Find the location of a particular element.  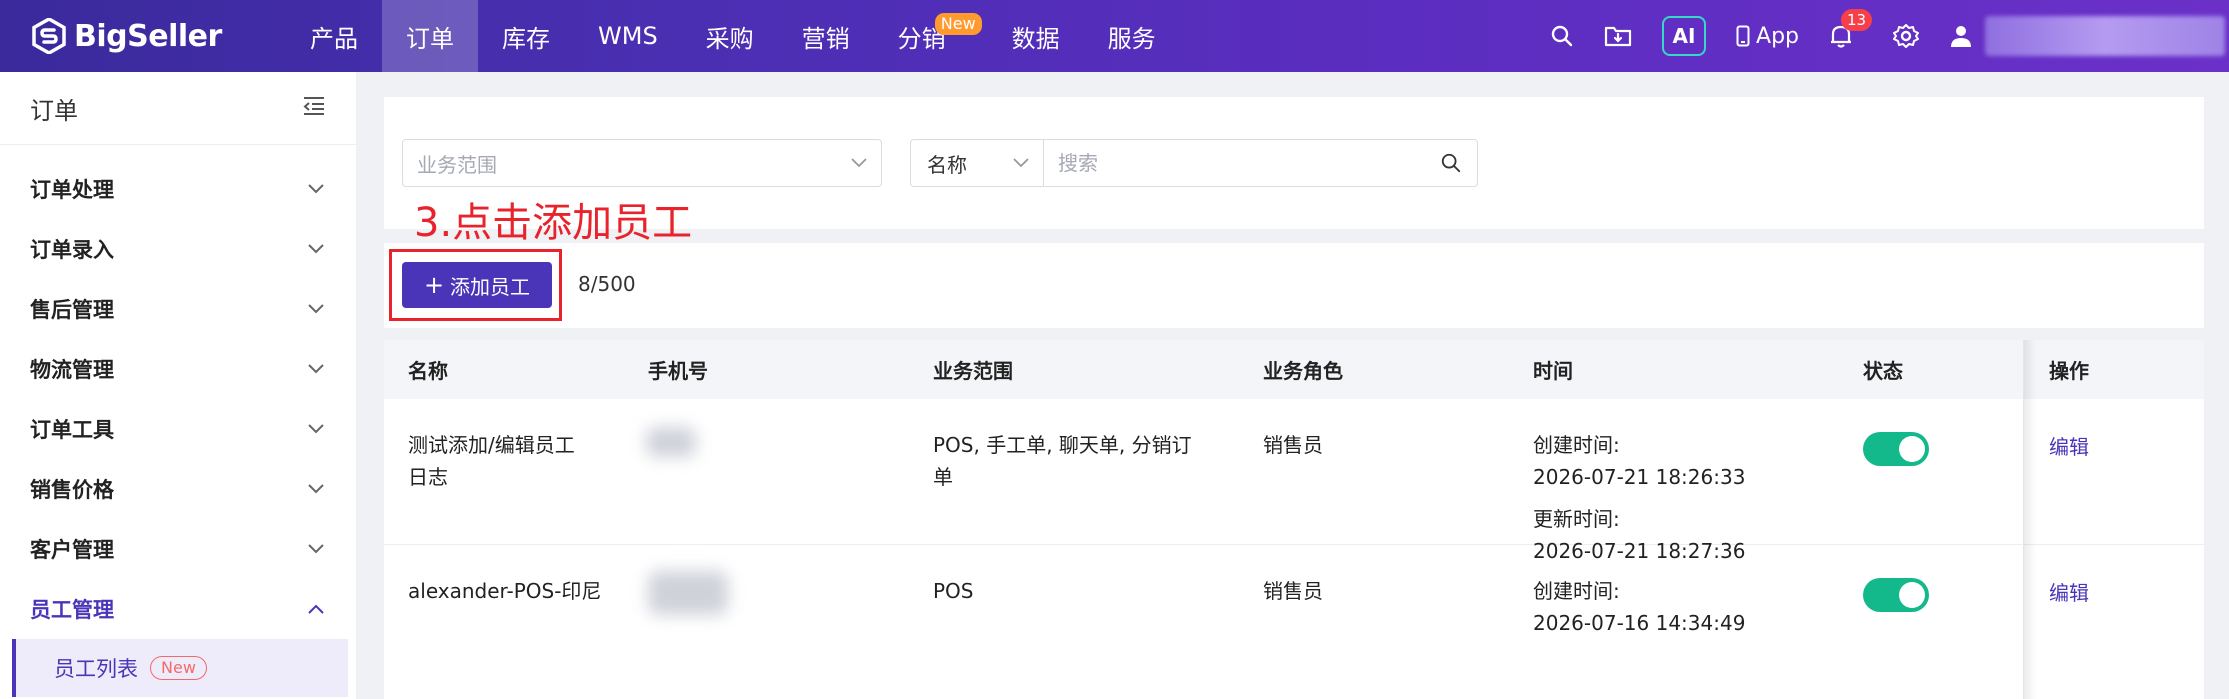

nav-item-purchase: 采购 is located at coordinates (730, 36).